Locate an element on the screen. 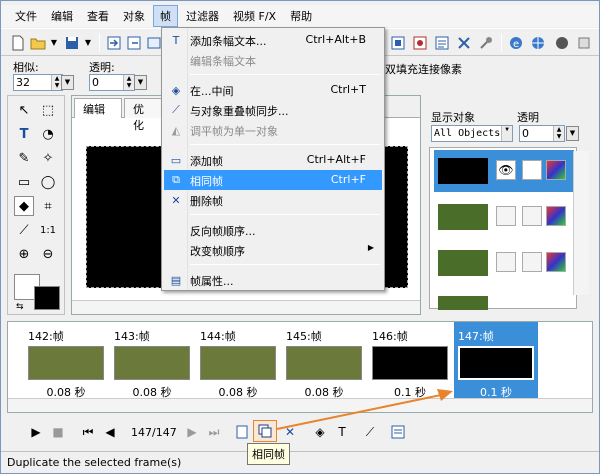 This screenshot has width=600, height=474. object-list-scrollbar is located at coordinates (581, 223).